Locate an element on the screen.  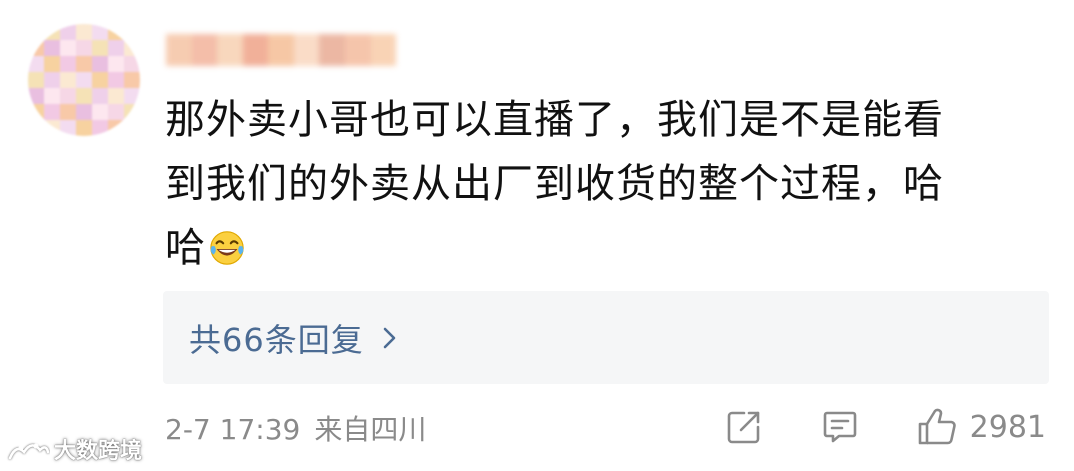
chevron-right-icon is located at coordinates (389, 337).